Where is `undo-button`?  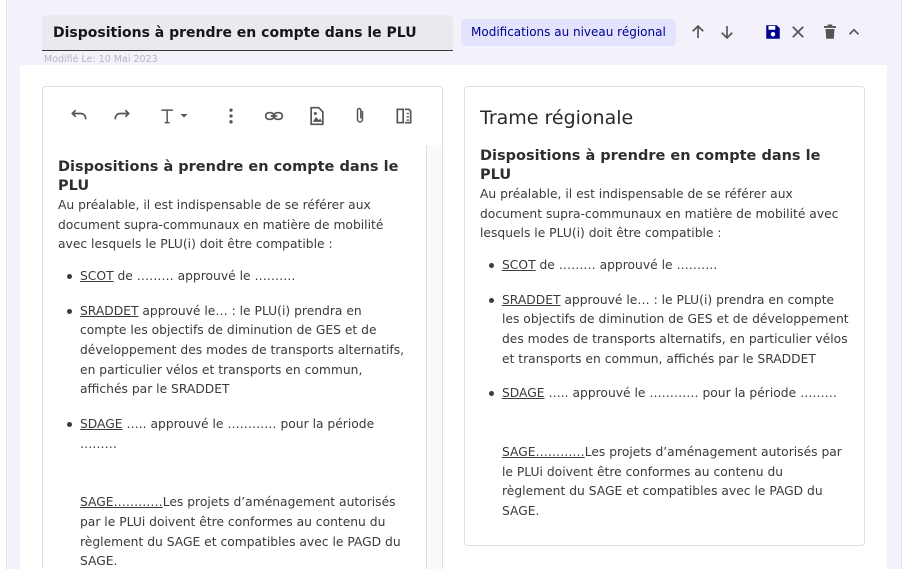 undo-button is located at coordinates (79, 116).